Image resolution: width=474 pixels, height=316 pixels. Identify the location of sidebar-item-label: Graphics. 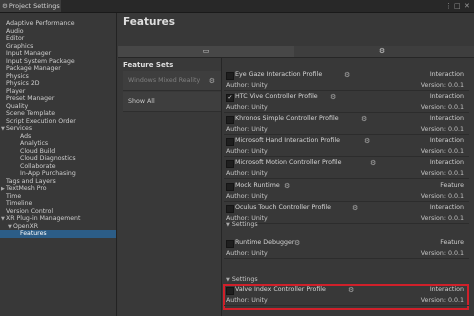
(20, 46).